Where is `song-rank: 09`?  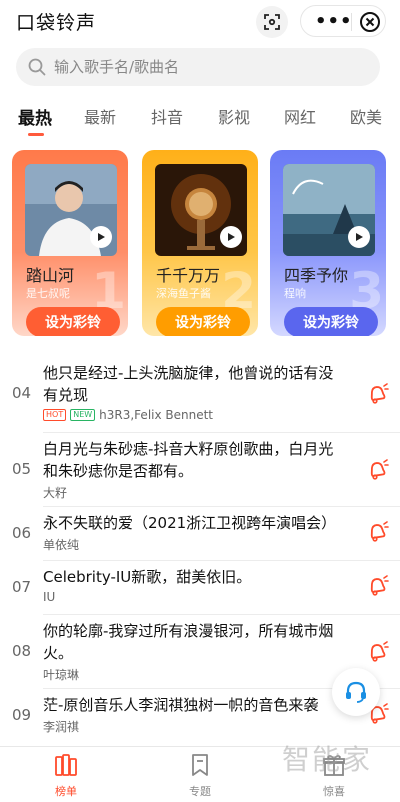
song-rank: 09 is located at coordinates (22, 715).